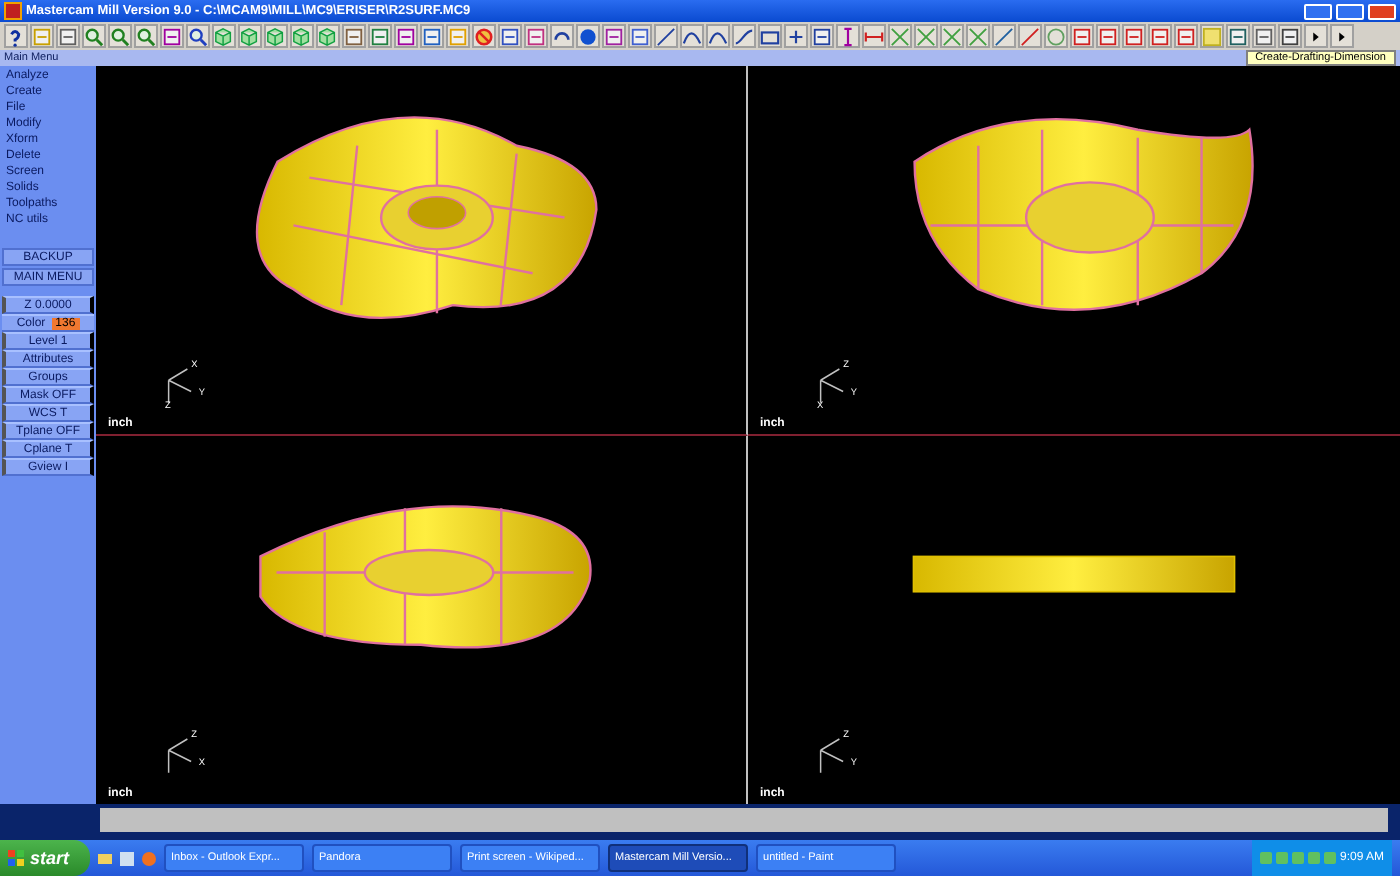 Image resolution: width=1400 pixels, height=876 pixels. I want to click on square-icon, so click(1212, 36).